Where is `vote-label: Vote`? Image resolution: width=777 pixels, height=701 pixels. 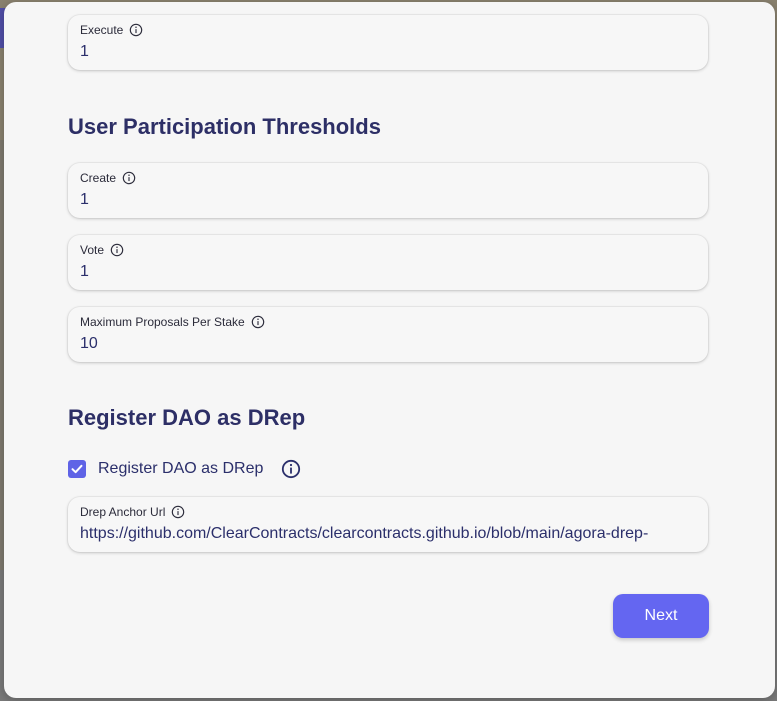 vote-label: Vote is located at coordinates (92, 250).